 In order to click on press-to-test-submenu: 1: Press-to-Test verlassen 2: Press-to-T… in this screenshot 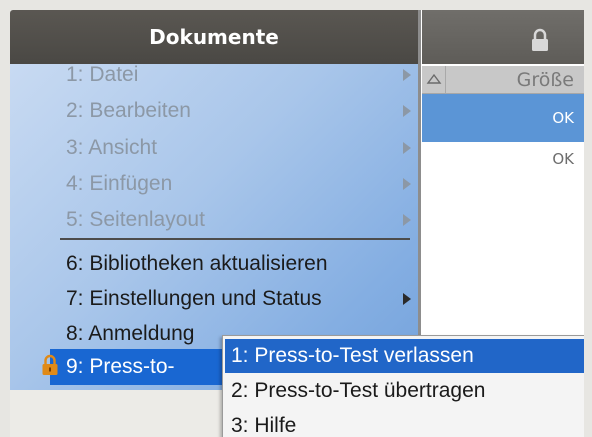, I will do `click(403, 386)`.